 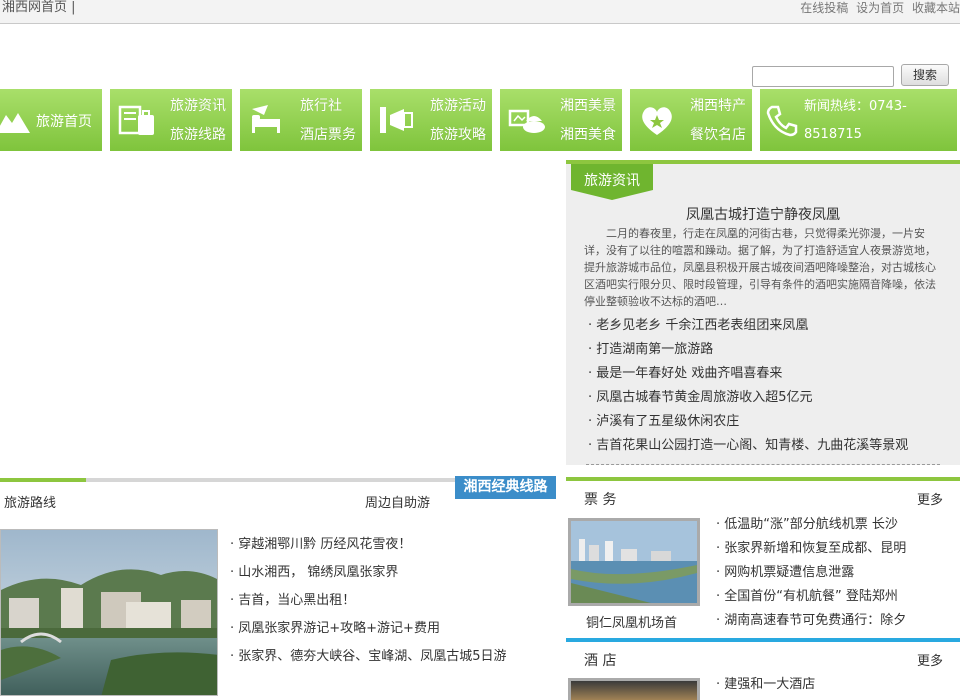 I want to click on list-item: · 湖南高速春节可免费通行：除夕, so click(x=811, y=621).